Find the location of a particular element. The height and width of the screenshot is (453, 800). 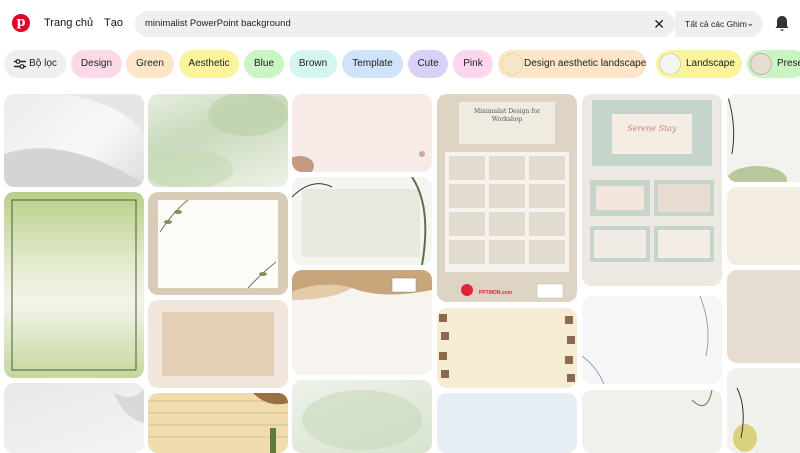

pin-image: Serene Stay is located at coordinates (652, 190).